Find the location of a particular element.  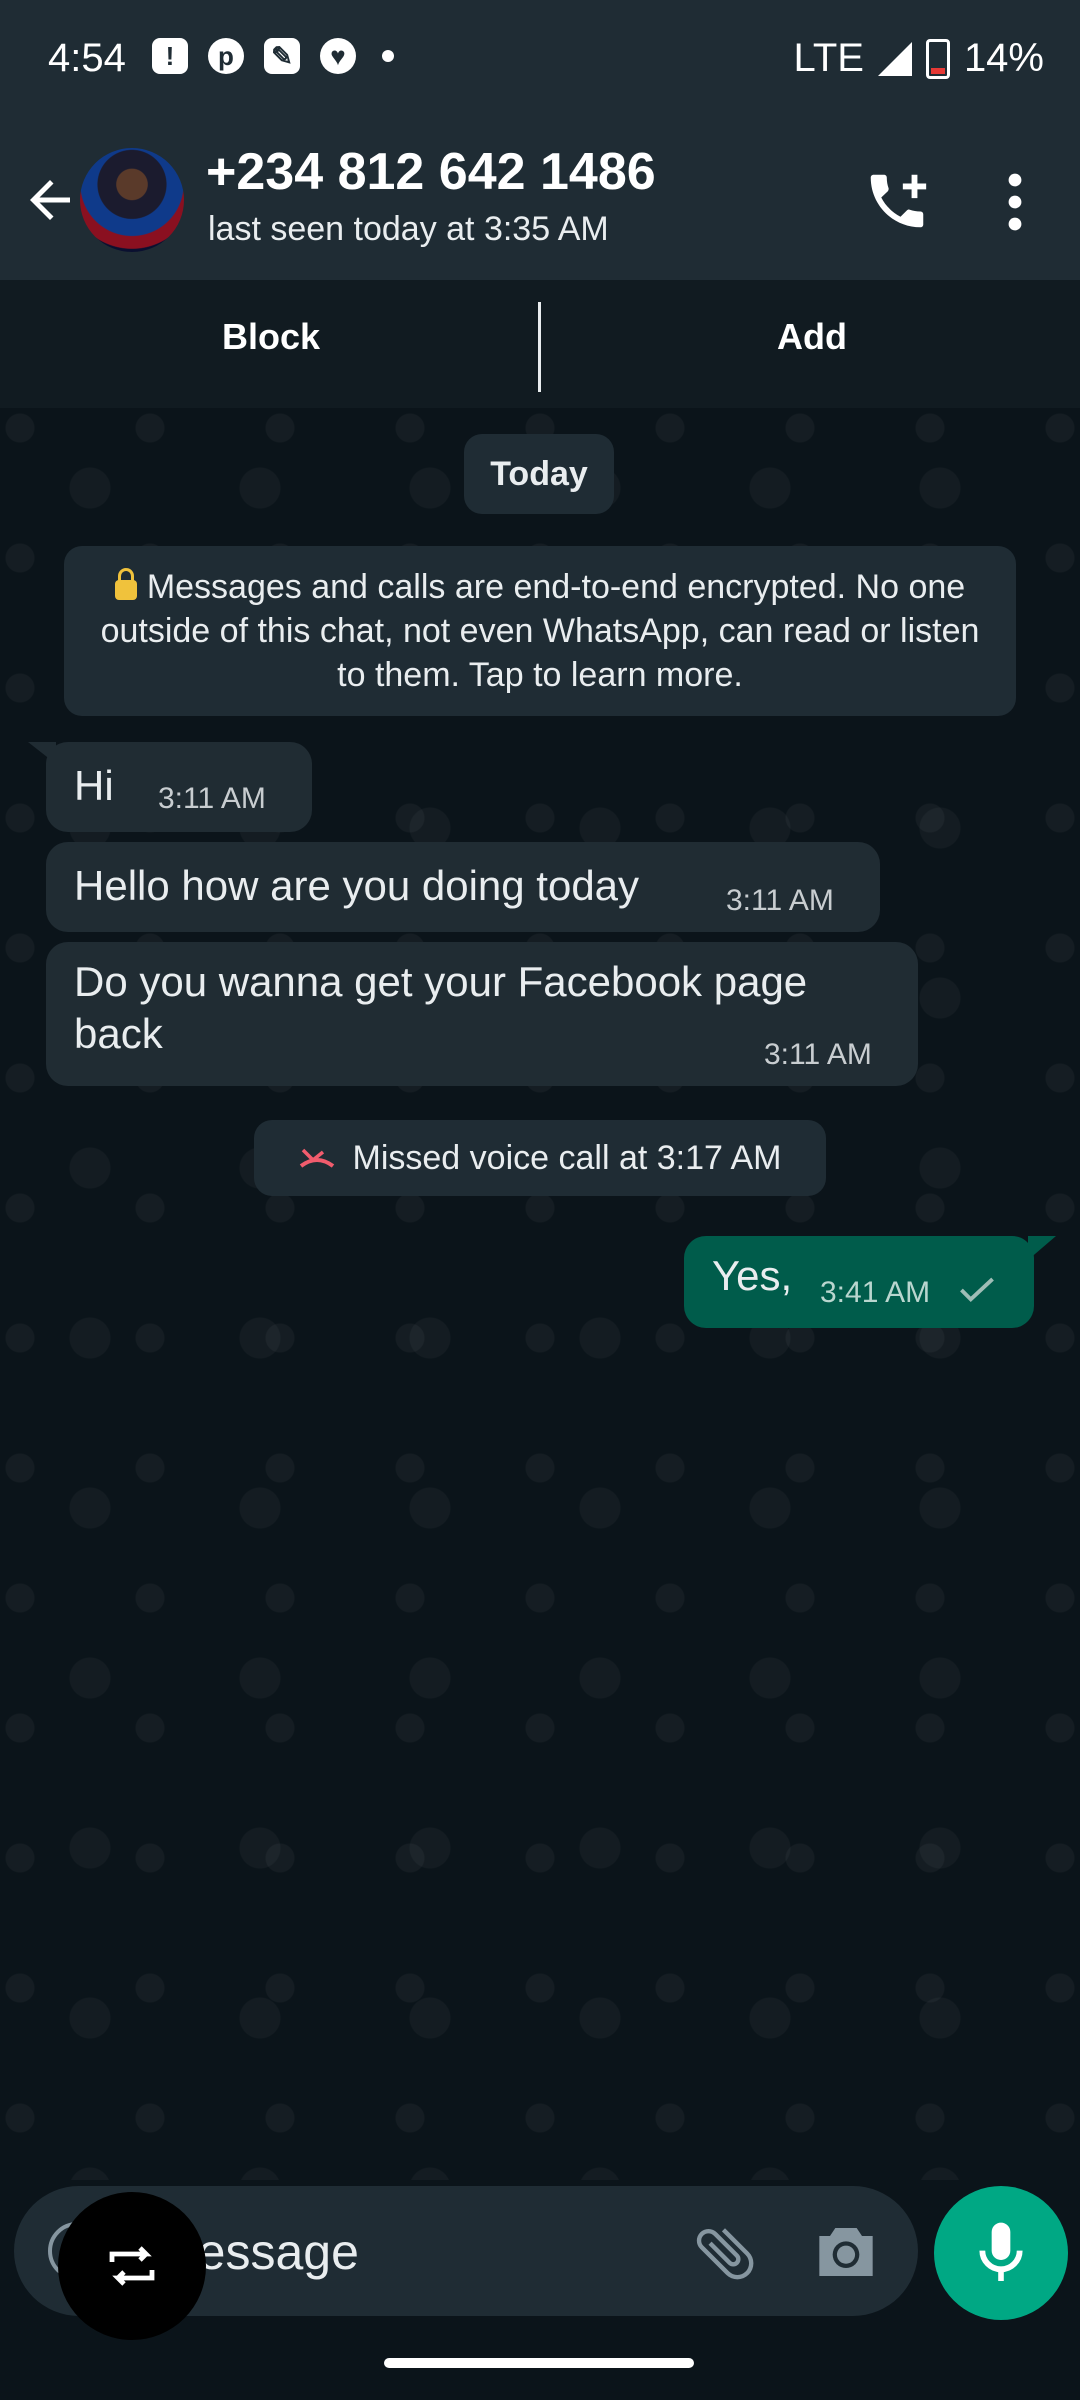

message-text: Hi is located at coordinates (94, 785).